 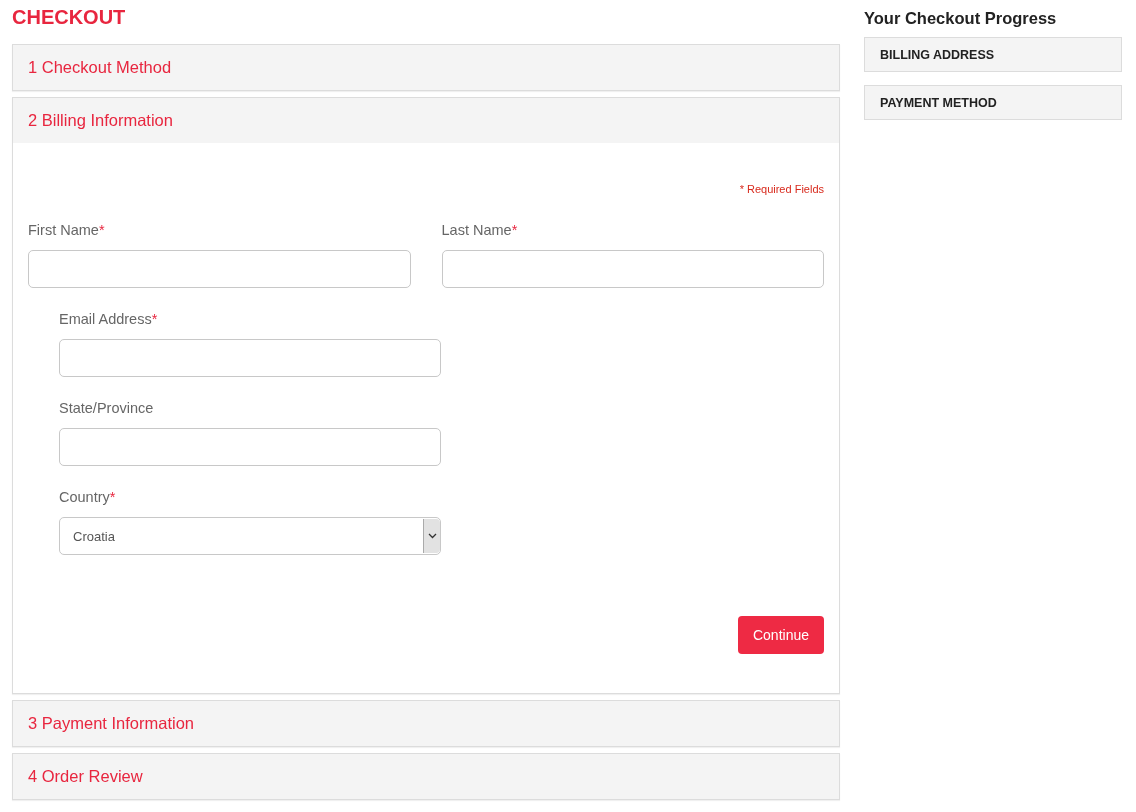 I want to click on field-label: Email Address*, so click(x=109, y=319).